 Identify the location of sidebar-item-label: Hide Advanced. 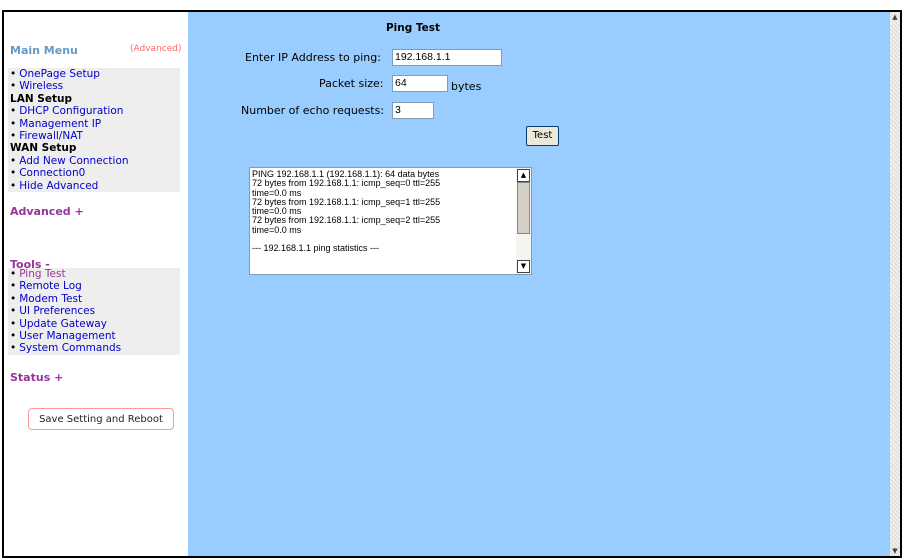
(59, 185).